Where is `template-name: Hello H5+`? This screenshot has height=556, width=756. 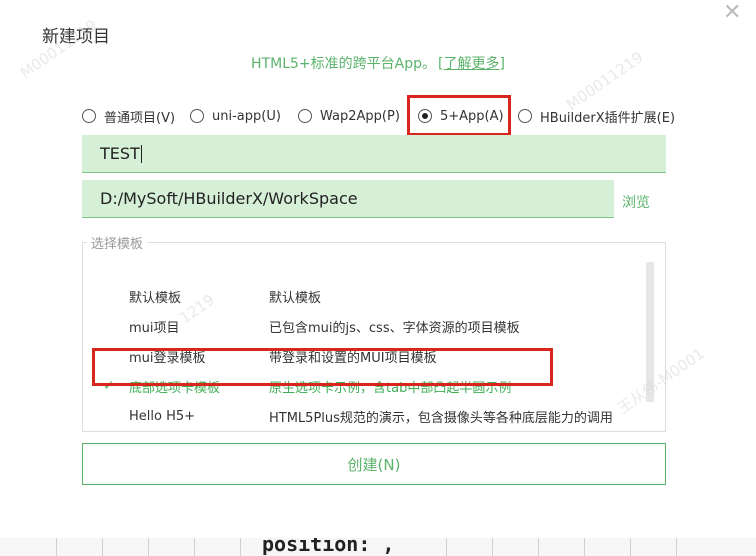
template-name: Hello H5+ is located at coordinates (162, 416).